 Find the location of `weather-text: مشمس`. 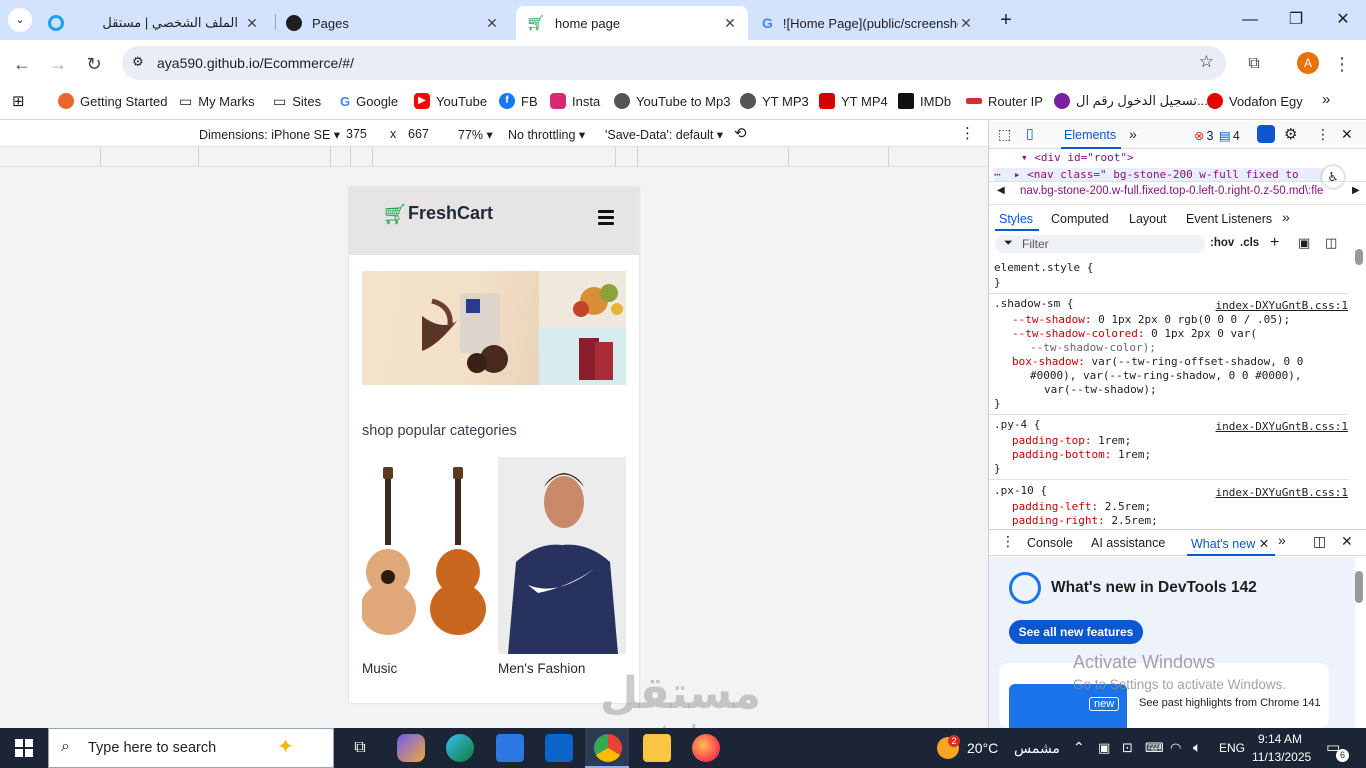

weather-text: مشمس is located at coordinates (1037, 748).